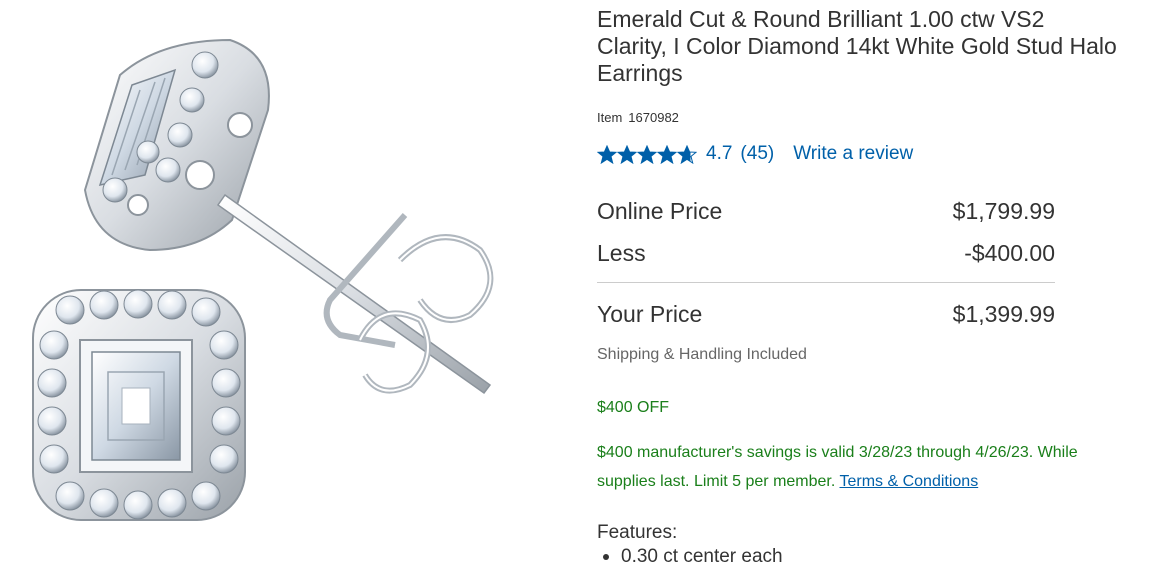 The height and width of the screenshot is (577, 1152). Describe the element at coordinates (1003, 314) in the screenshot. I see `your-price-value: $1,399.99` at that location.